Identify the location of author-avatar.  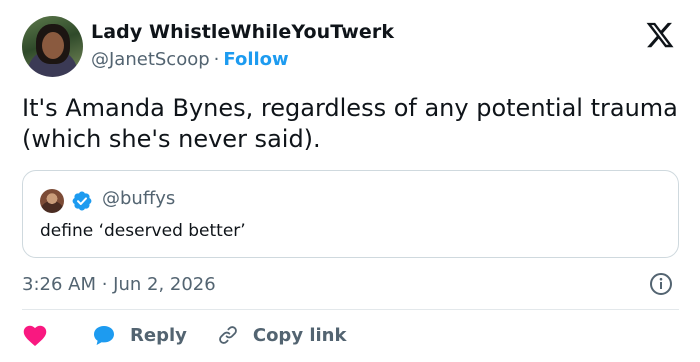
(52, 46).